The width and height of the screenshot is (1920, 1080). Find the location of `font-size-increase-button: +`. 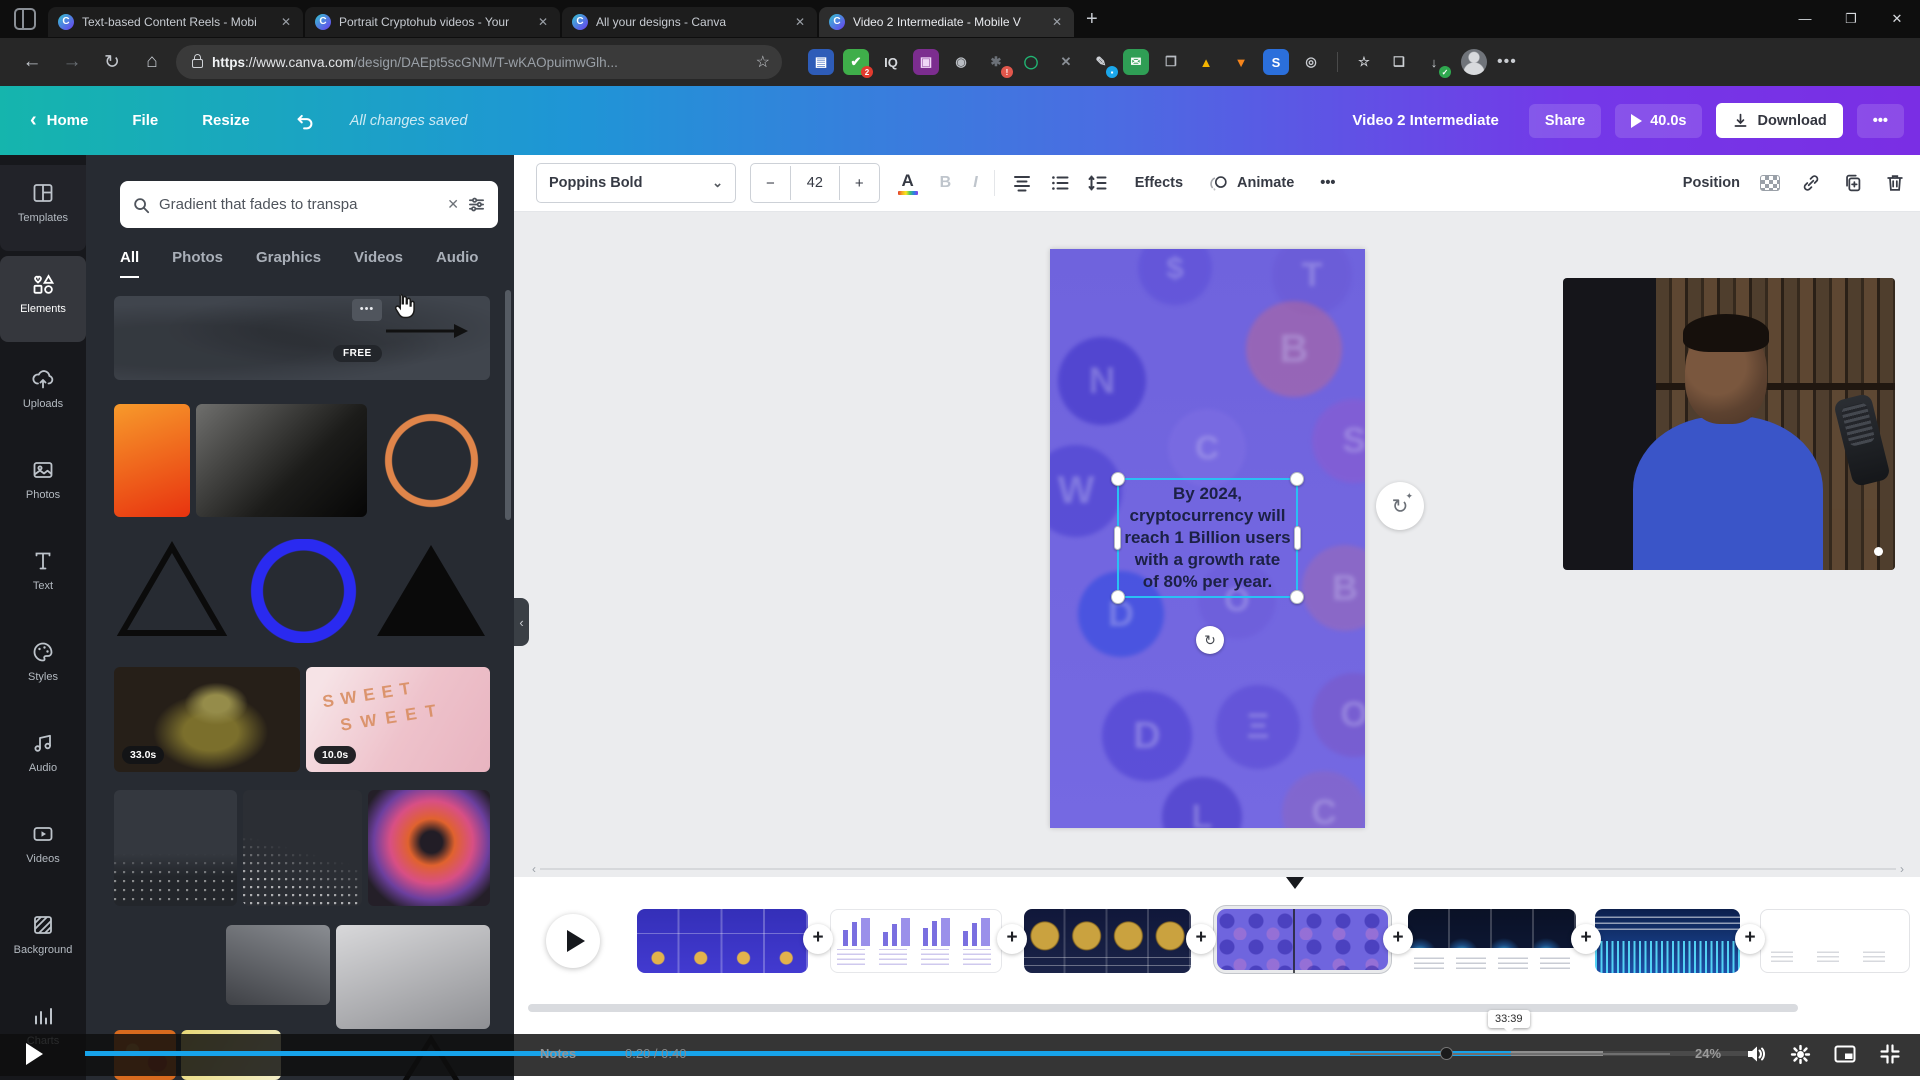

font-size-increase-button: + is located at coordinates (859, 183).